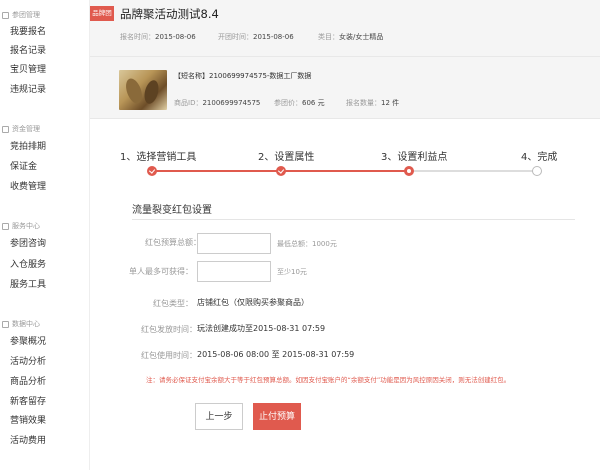 Image resolution: width=600 pixels, height=470 pixels. What do you see at coordinates (28, 342) in the screenshot?
I see `sidebar-item-overview: 参聚概况` at bounding box center [28, 342].